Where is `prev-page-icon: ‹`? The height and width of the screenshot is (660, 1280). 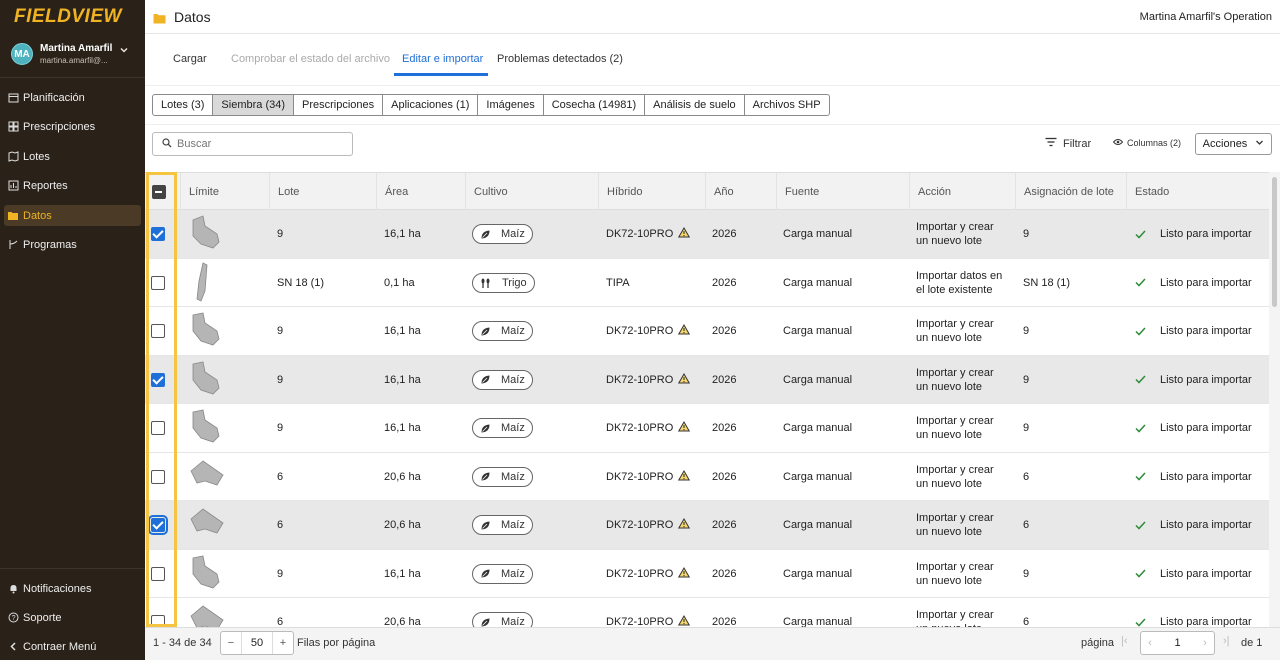
prev-page-icon: ‹ is located at coordinates (1150, 643).